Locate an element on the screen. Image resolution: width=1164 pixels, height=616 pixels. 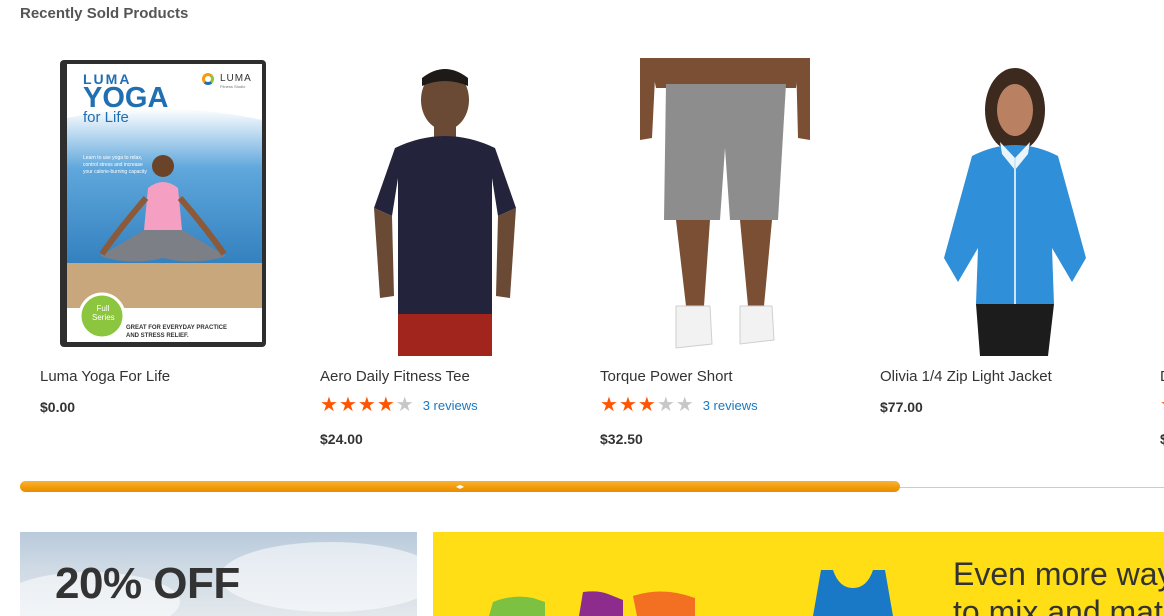
product-price: $ is located at coordinates (1162, 439).